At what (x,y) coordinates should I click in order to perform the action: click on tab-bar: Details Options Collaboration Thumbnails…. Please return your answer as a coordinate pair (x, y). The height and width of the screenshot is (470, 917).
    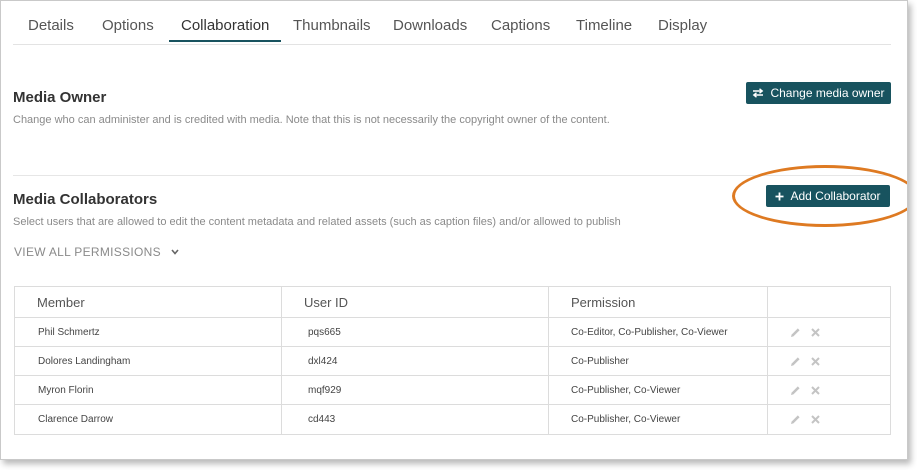
    Looking at the image, I should click on (452, 23).